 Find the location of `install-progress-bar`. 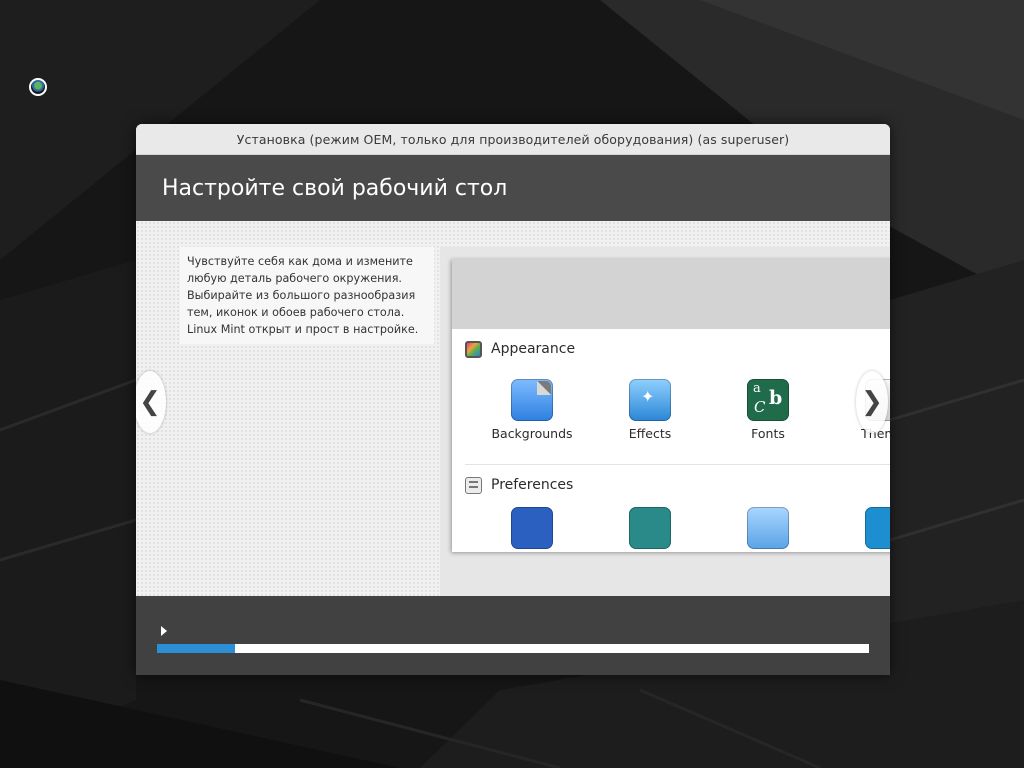

install-progress-bar is located at coordinates (513, 648).